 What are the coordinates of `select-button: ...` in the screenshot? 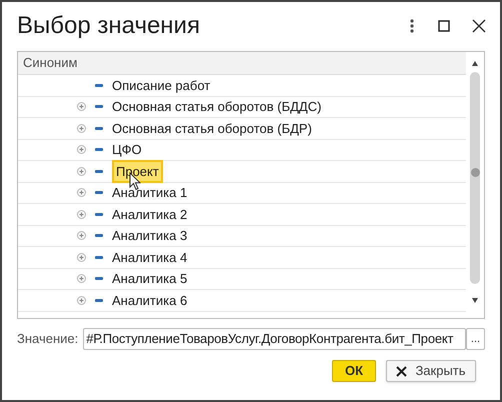 It's located at (475, 339).